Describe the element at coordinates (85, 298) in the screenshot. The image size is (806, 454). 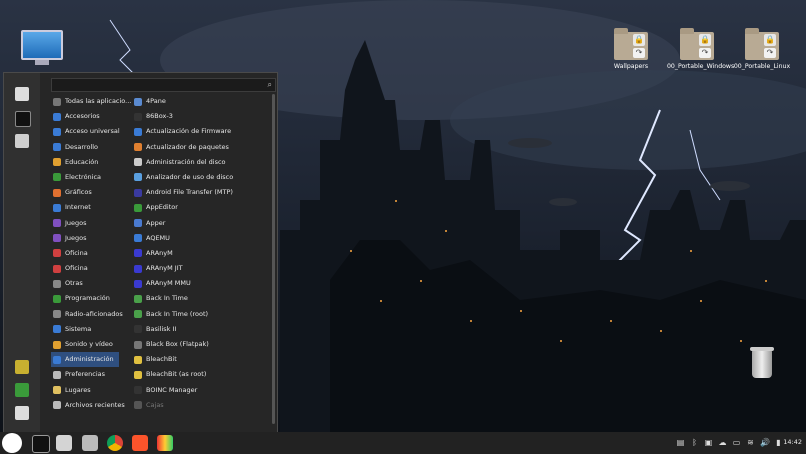
I see `menu-category-item: Programación` at that location.